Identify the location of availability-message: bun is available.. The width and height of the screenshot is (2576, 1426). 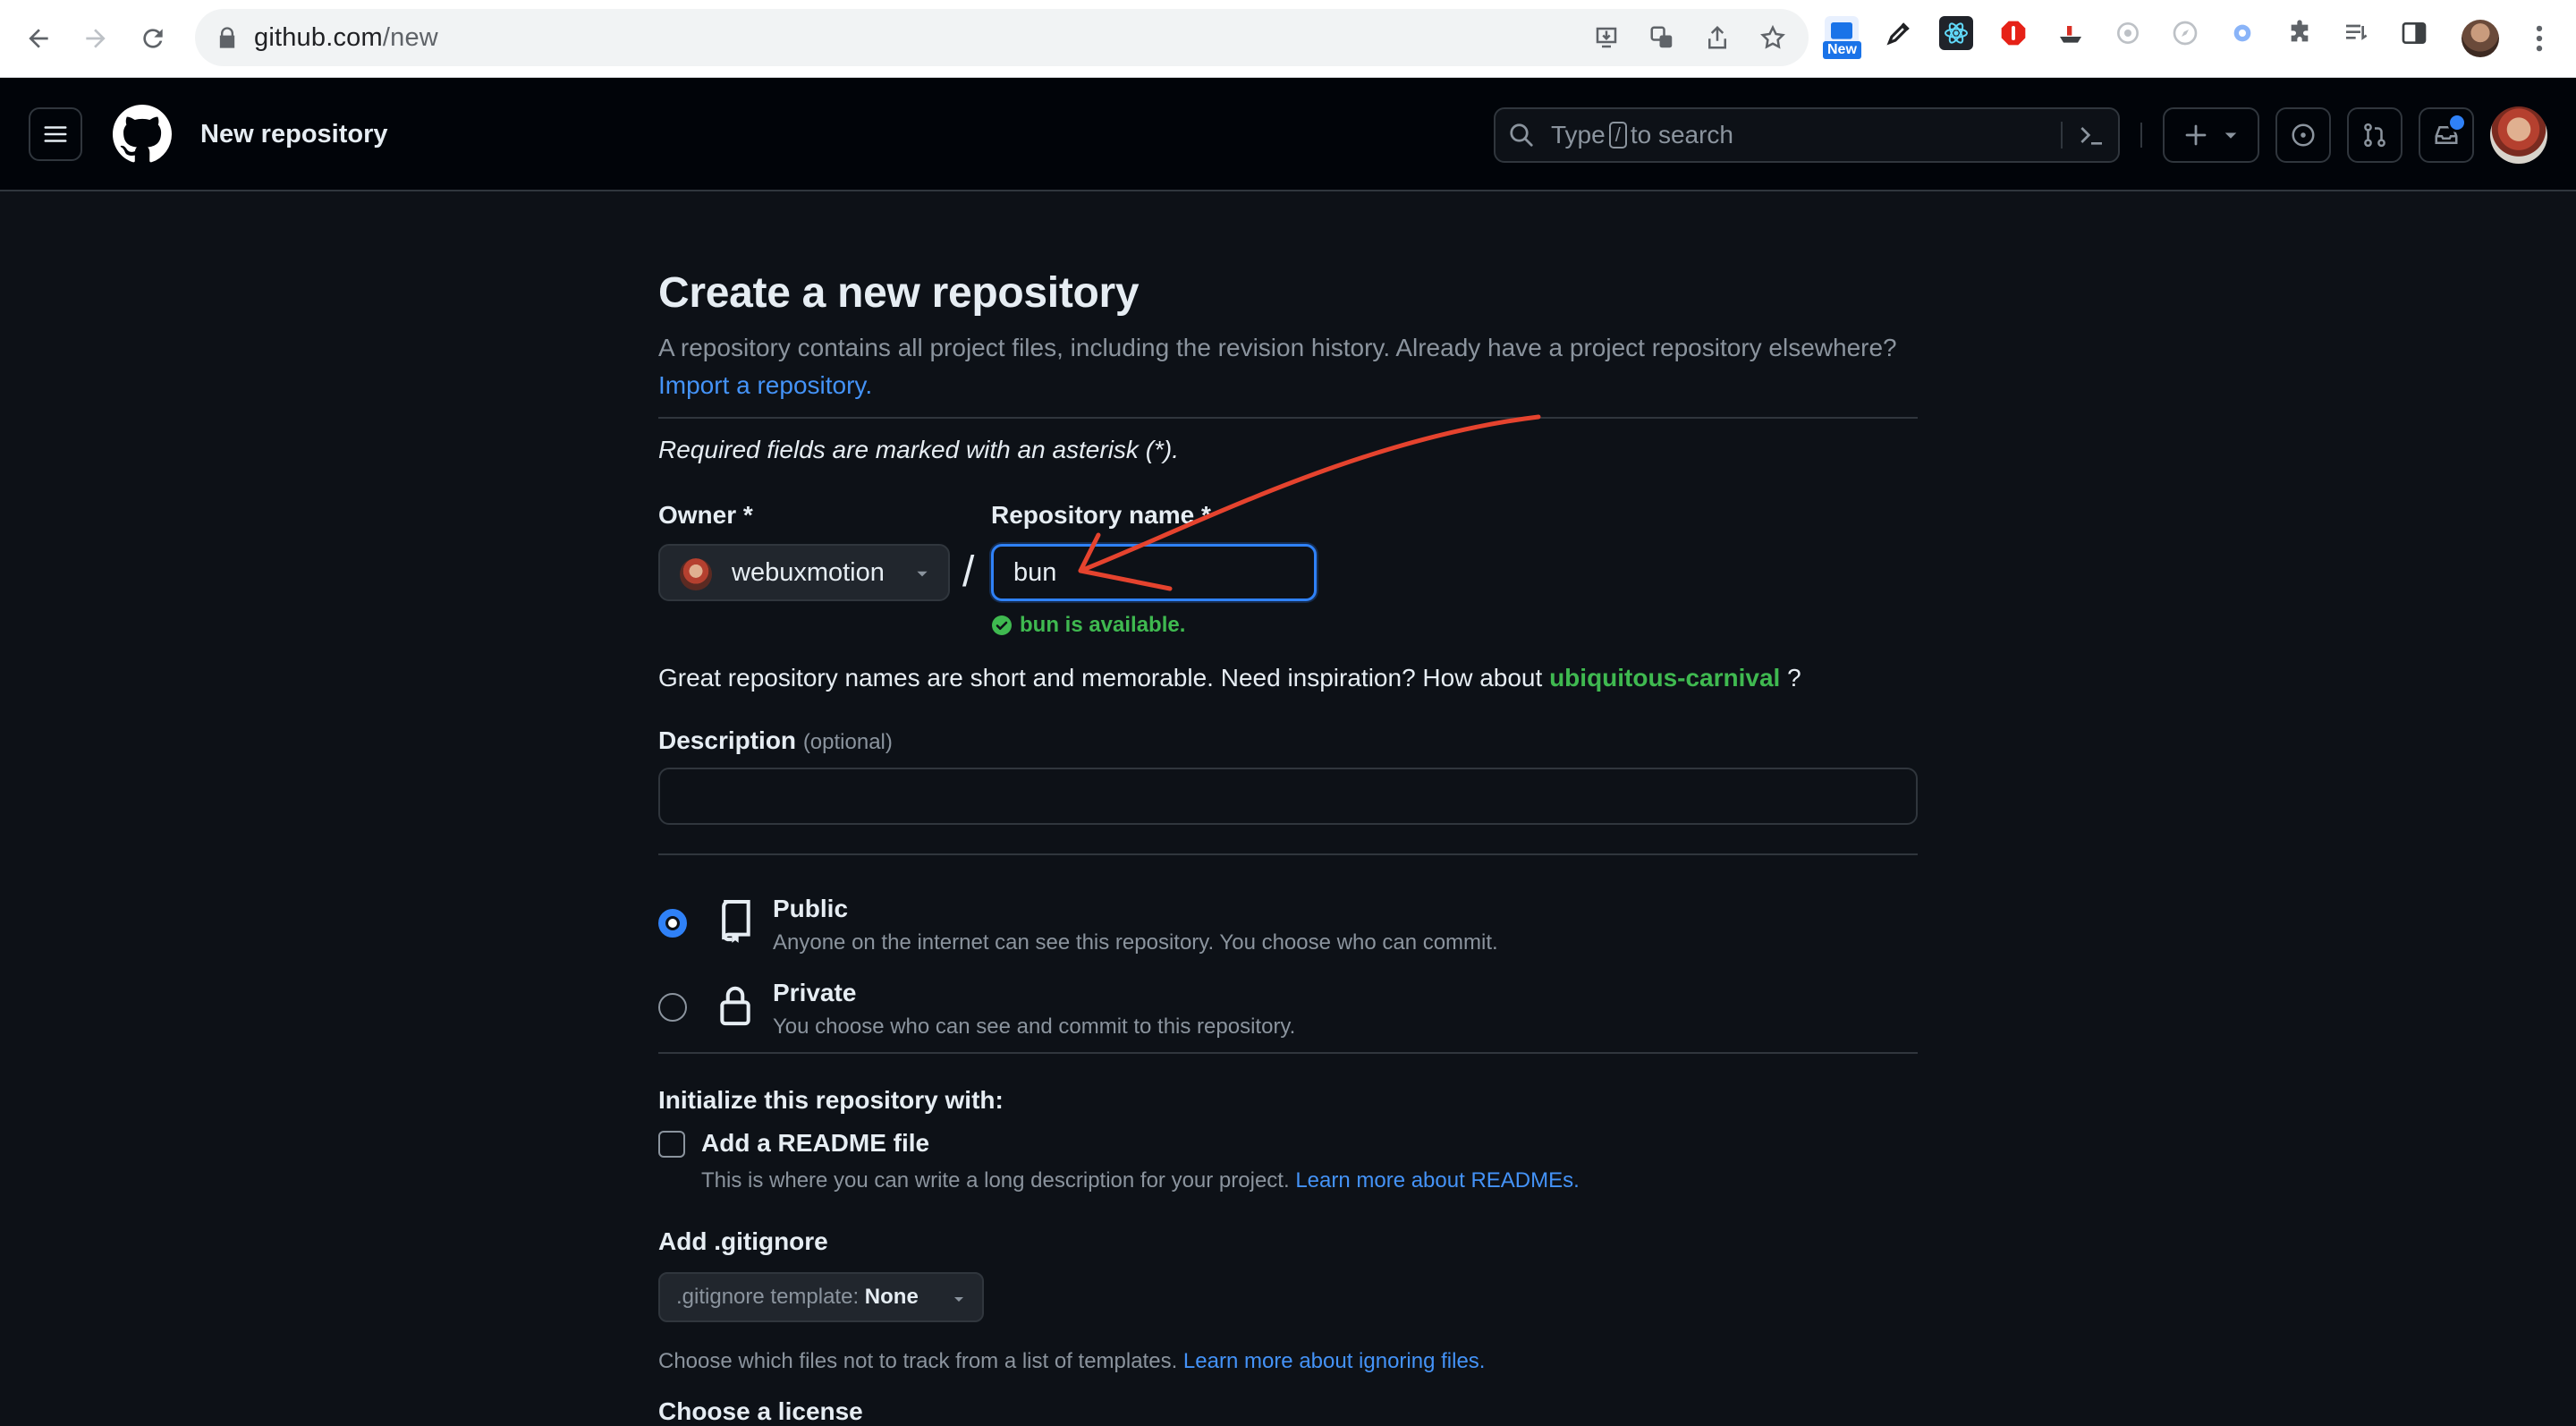
(1088, 625).